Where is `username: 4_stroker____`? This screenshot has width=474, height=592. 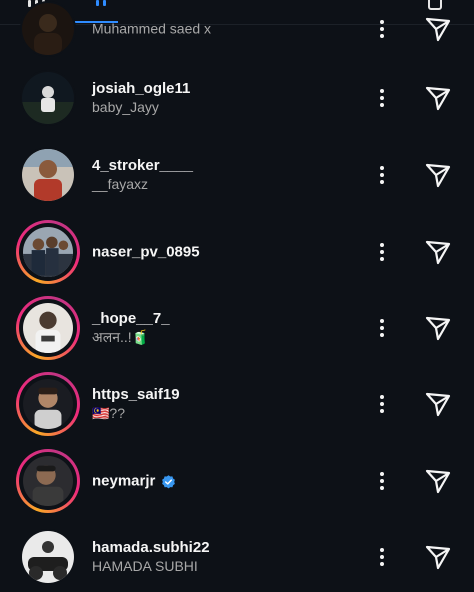 username: 4_stroker____ is located at coordinates (142, 165).